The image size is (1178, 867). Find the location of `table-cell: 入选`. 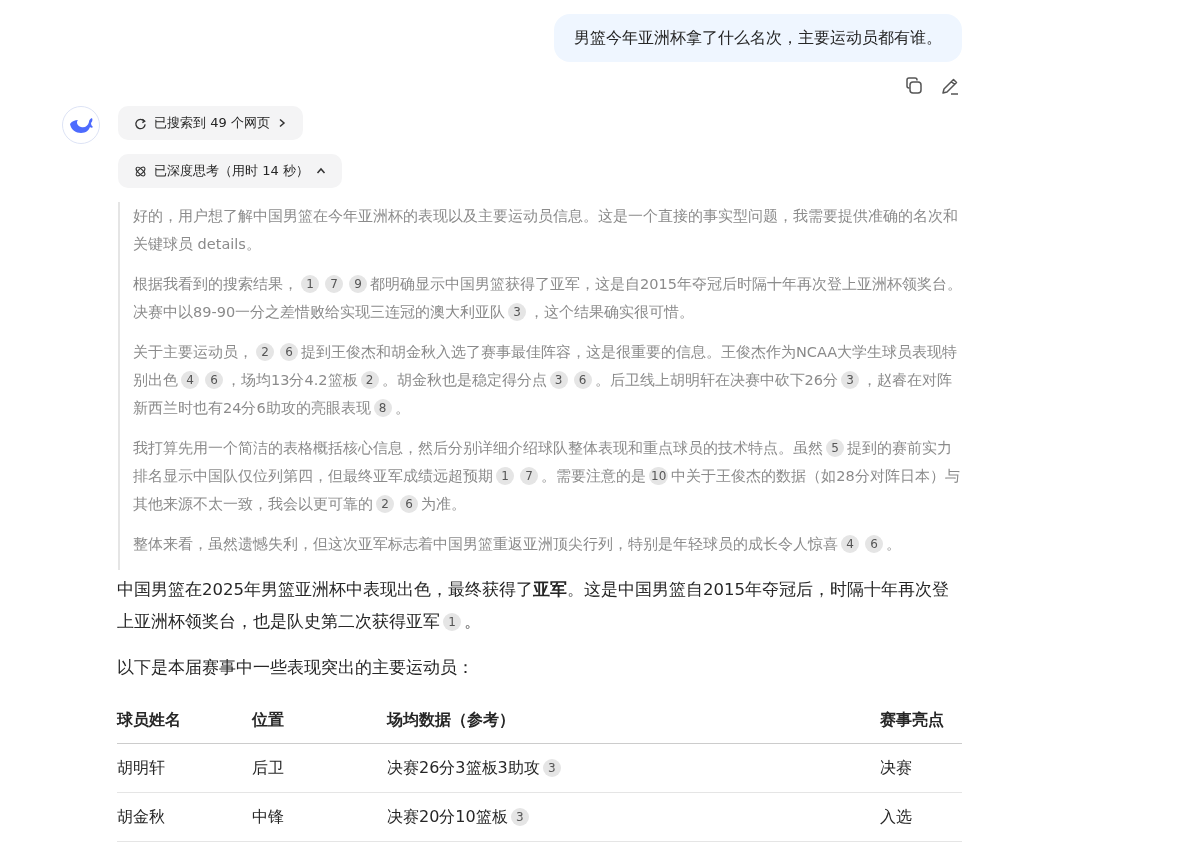

table-cell: 入选 is located at coordinates (896, 816).